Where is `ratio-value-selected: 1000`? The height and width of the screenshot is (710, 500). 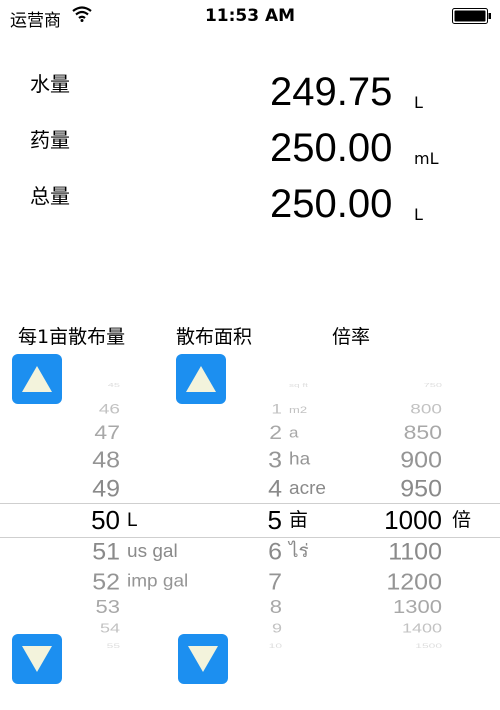 ratio-value-selected: 1000 is located at coordinates (413, 520).